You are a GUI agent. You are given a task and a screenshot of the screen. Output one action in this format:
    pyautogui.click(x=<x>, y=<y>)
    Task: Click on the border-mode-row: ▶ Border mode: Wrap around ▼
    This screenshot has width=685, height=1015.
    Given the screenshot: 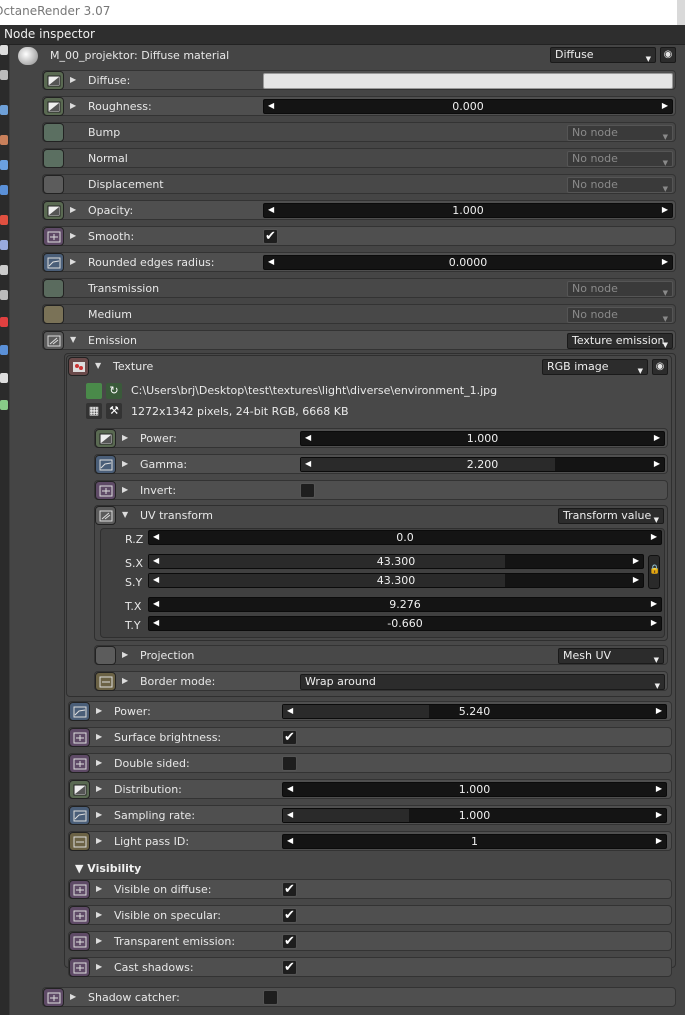 What is the action you would take?
    pyautogui.click(x=381, y=681)
    